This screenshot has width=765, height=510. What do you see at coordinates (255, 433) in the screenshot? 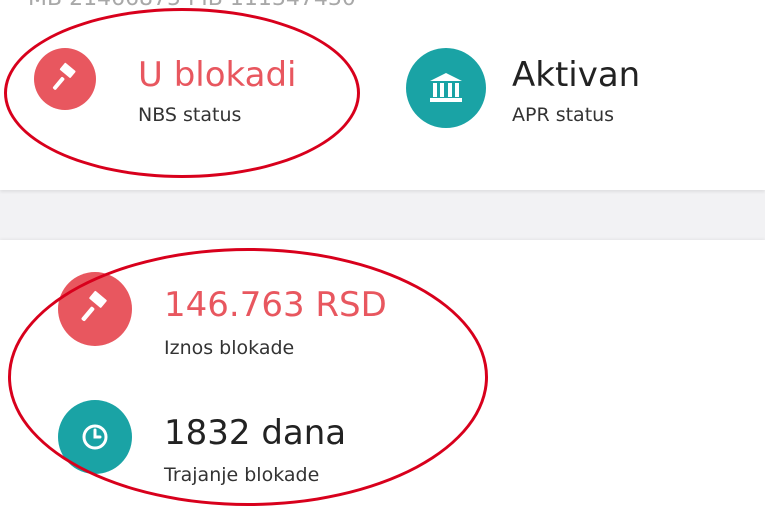
I see `blockade-duration-value: 1832 dana` at bounding box center [255, 433].